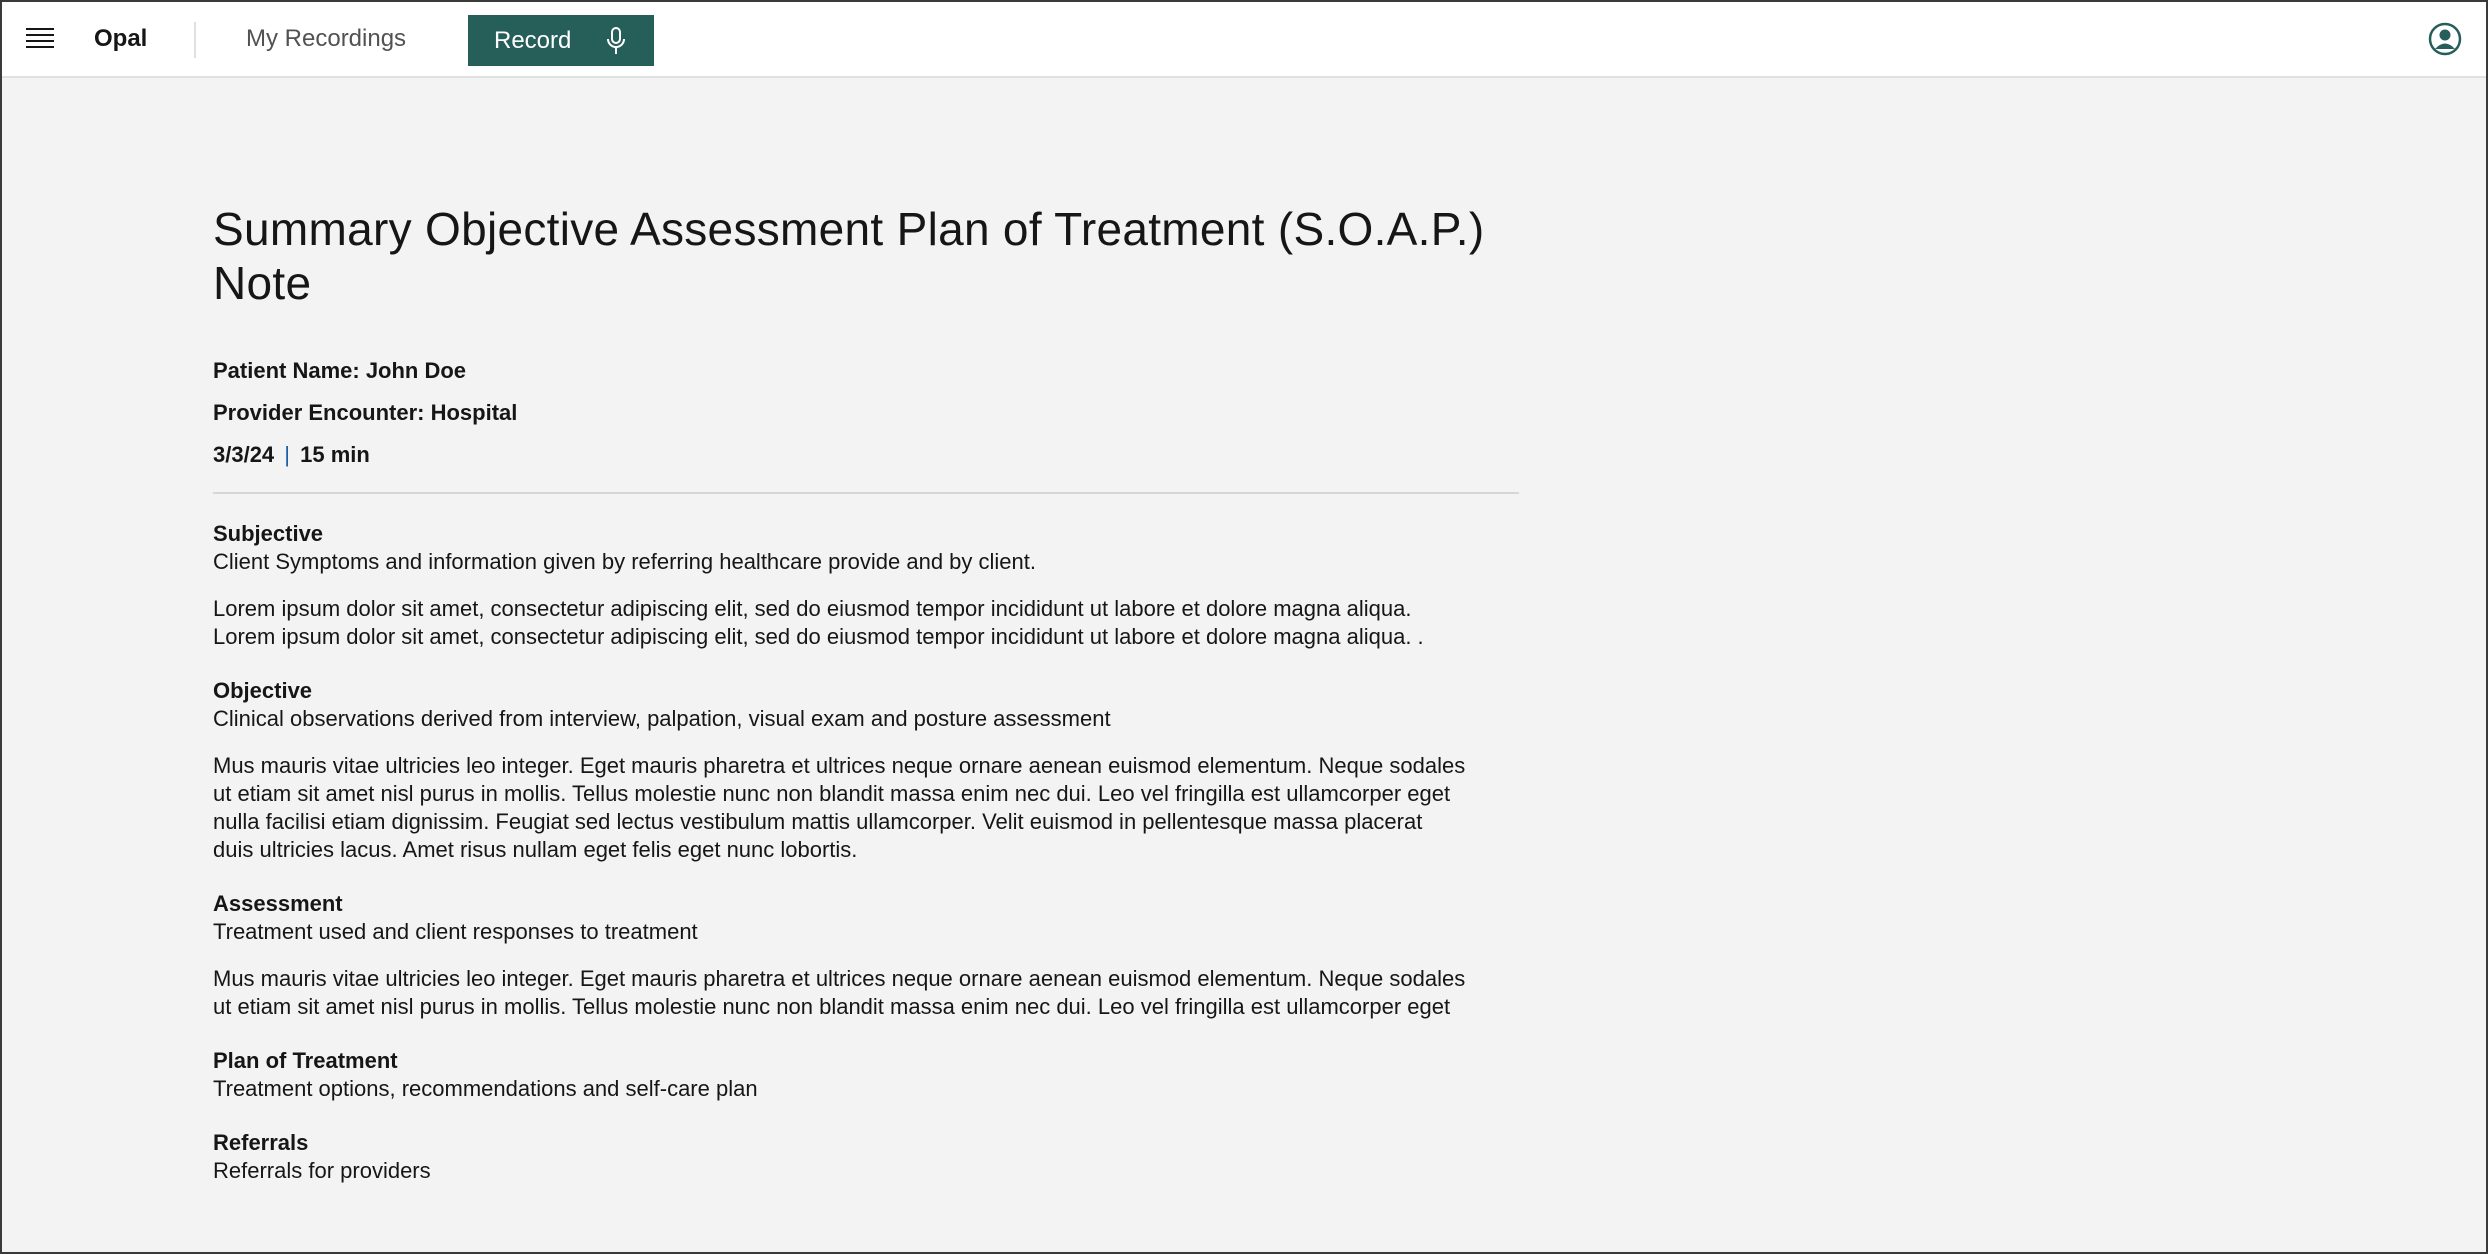 Image resolution: width=2488 pixels, height=1254 pixels. I want to click on nav-divider, so click(195, 40).